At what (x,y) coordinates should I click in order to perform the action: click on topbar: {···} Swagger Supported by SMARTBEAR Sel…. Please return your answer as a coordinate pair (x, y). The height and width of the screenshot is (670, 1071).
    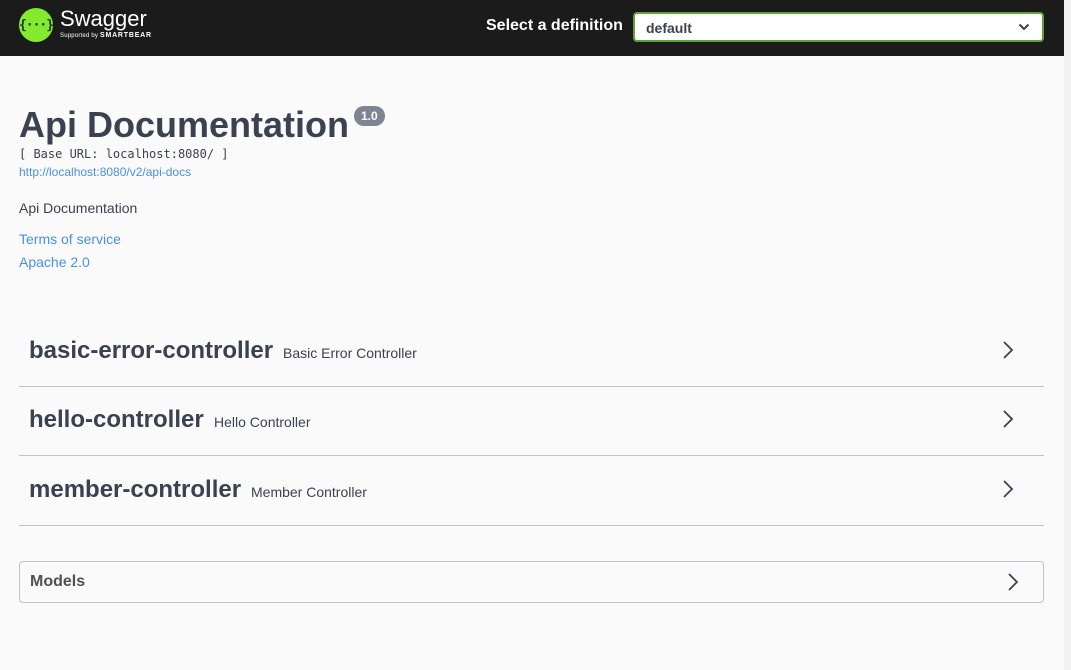
    Looking at the image, I should click on (532, 28).